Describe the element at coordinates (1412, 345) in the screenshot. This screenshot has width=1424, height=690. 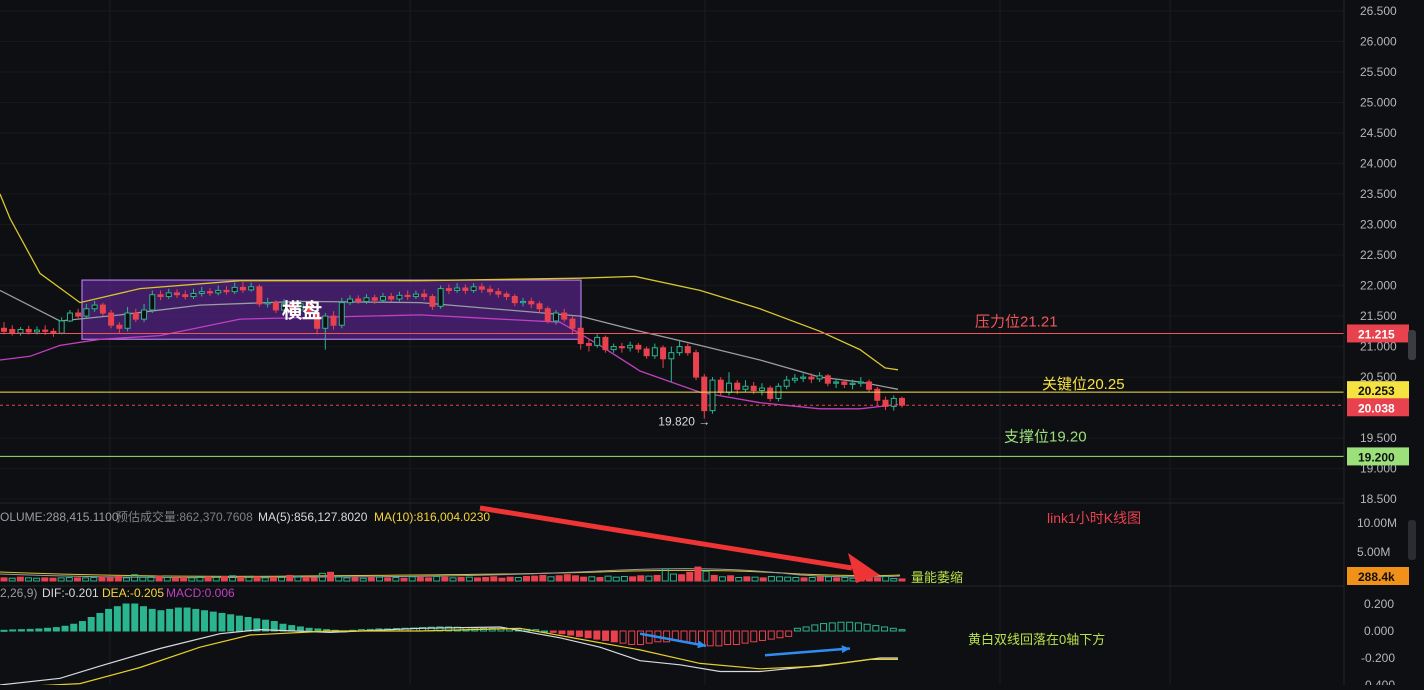
I see `scroll-handle` at that location.